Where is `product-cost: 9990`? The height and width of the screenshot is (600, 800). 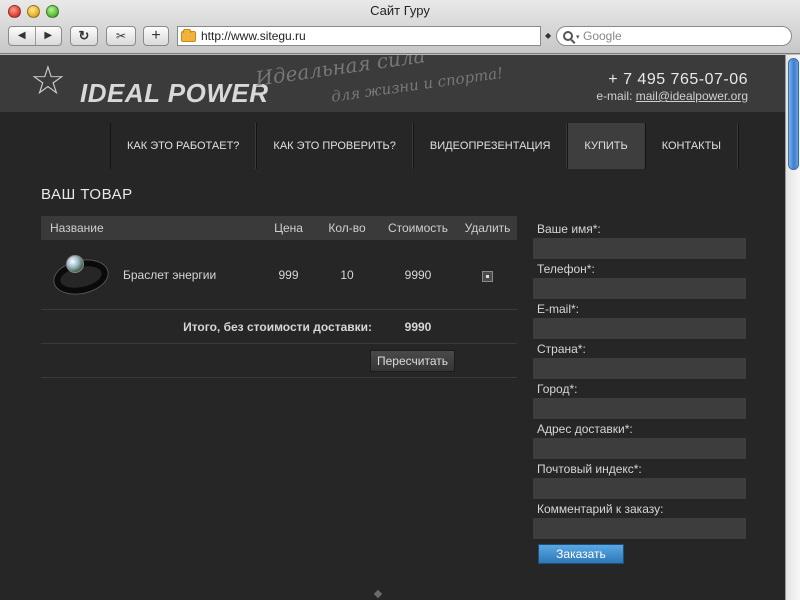
product-cost: 9990 is located at coordinates (418, 274).